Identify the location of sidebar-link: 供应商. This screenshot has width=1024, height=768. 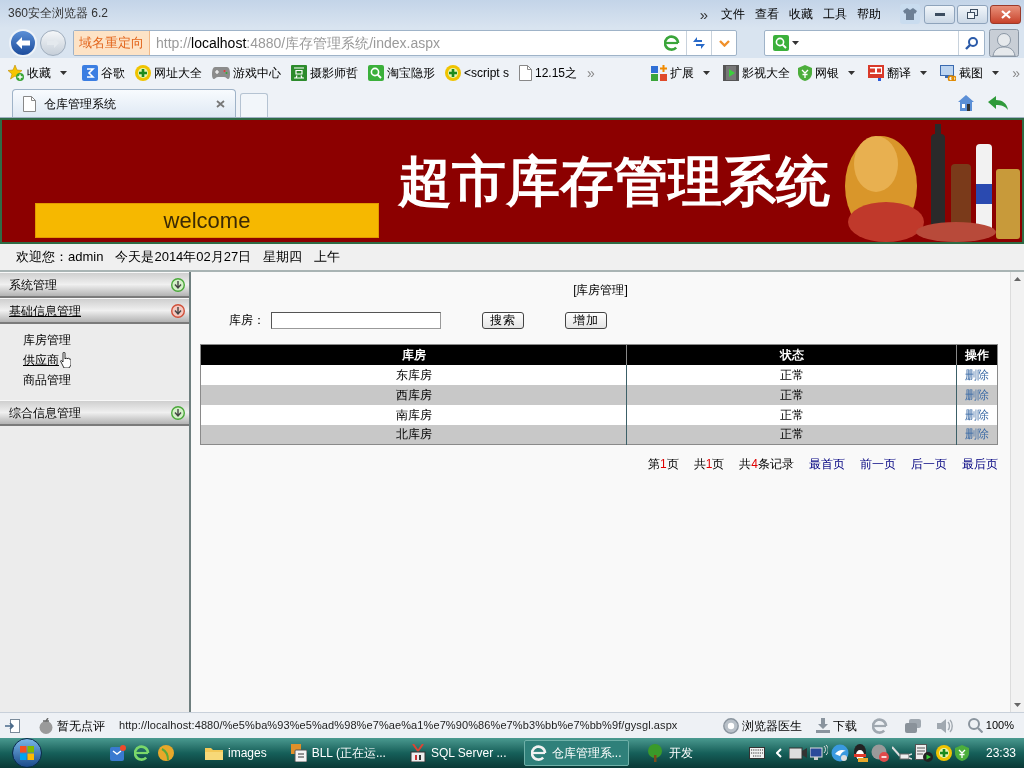
(41, 360).